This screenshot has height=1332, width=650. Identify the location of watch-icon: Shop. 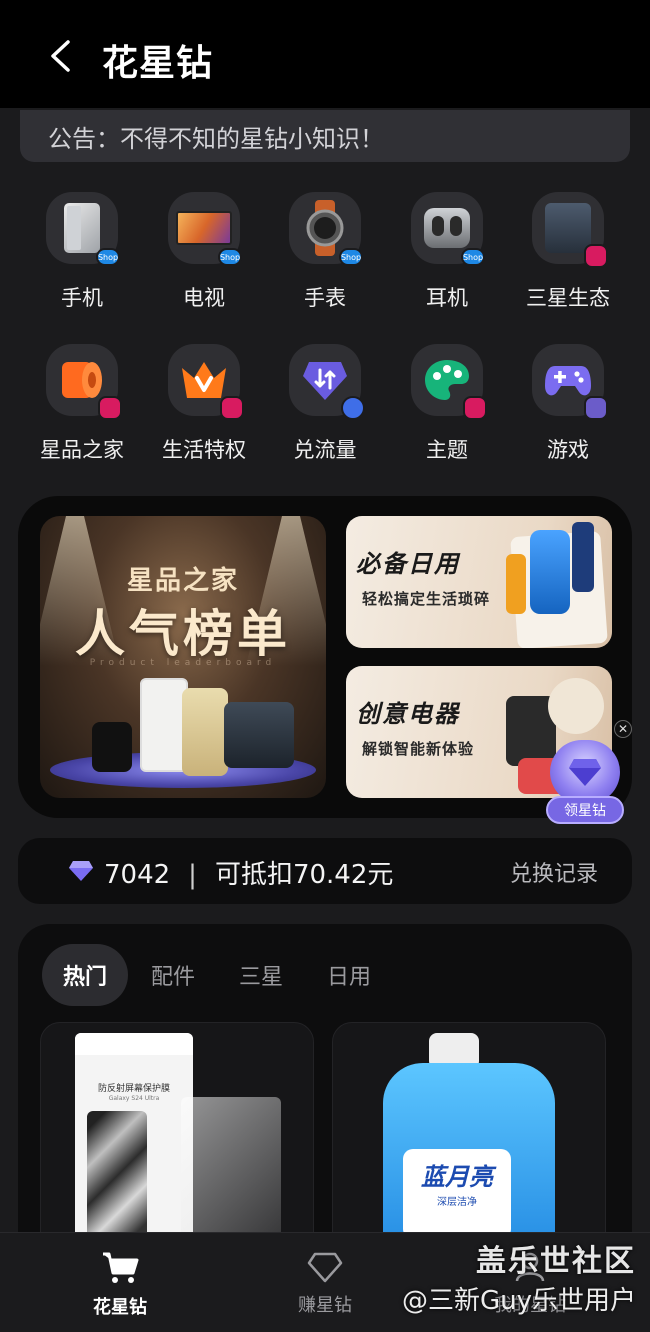
(326, 229).